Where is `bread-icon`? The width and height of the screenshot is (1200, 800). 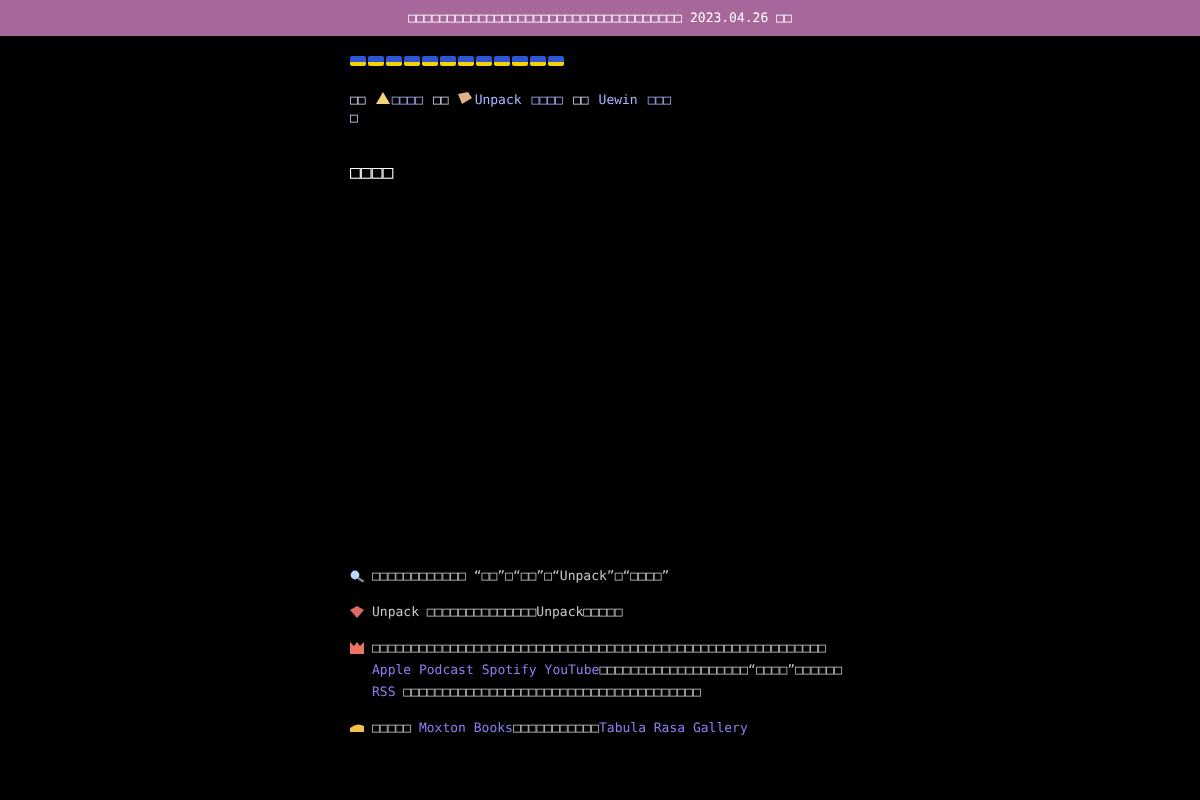
bread-icon is located at coordinates (357, 726).